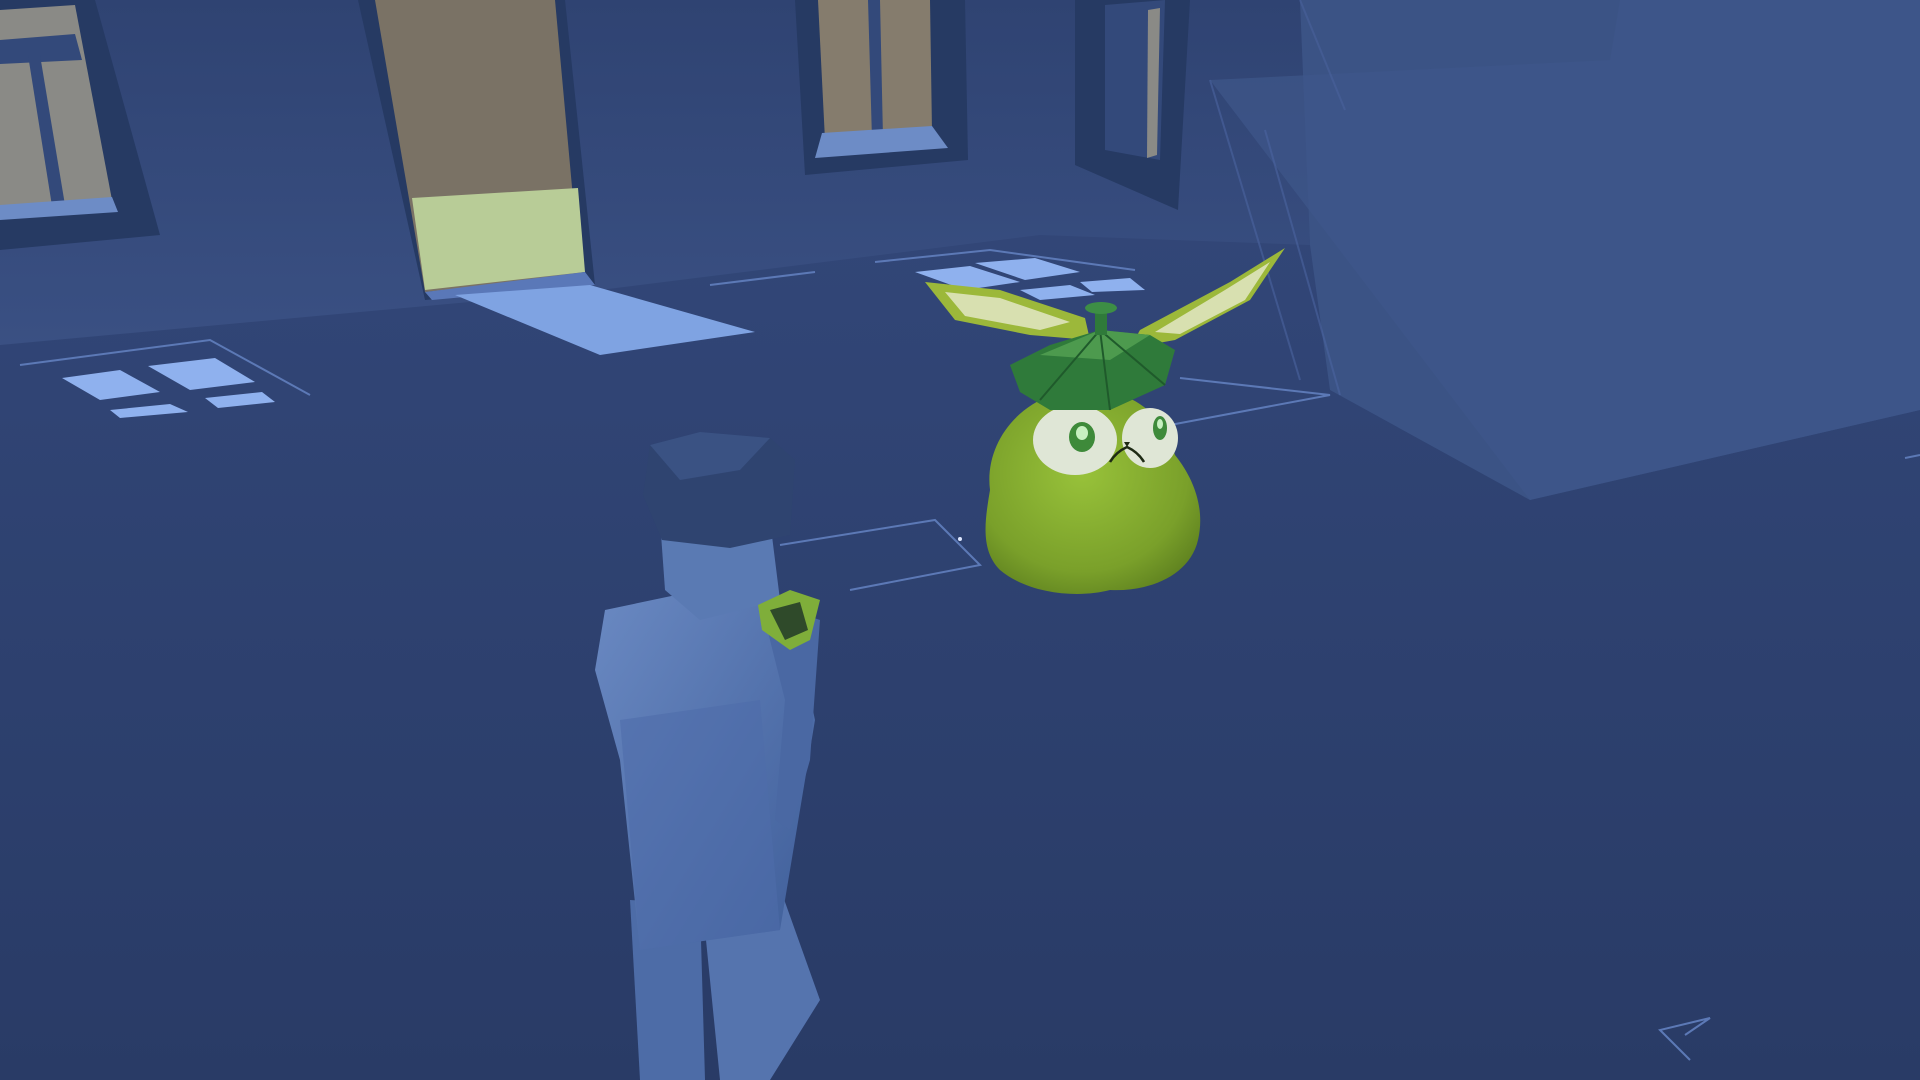 This screenshot has width=1920, height=1080. I want to click on top-window, so click(881, 87).